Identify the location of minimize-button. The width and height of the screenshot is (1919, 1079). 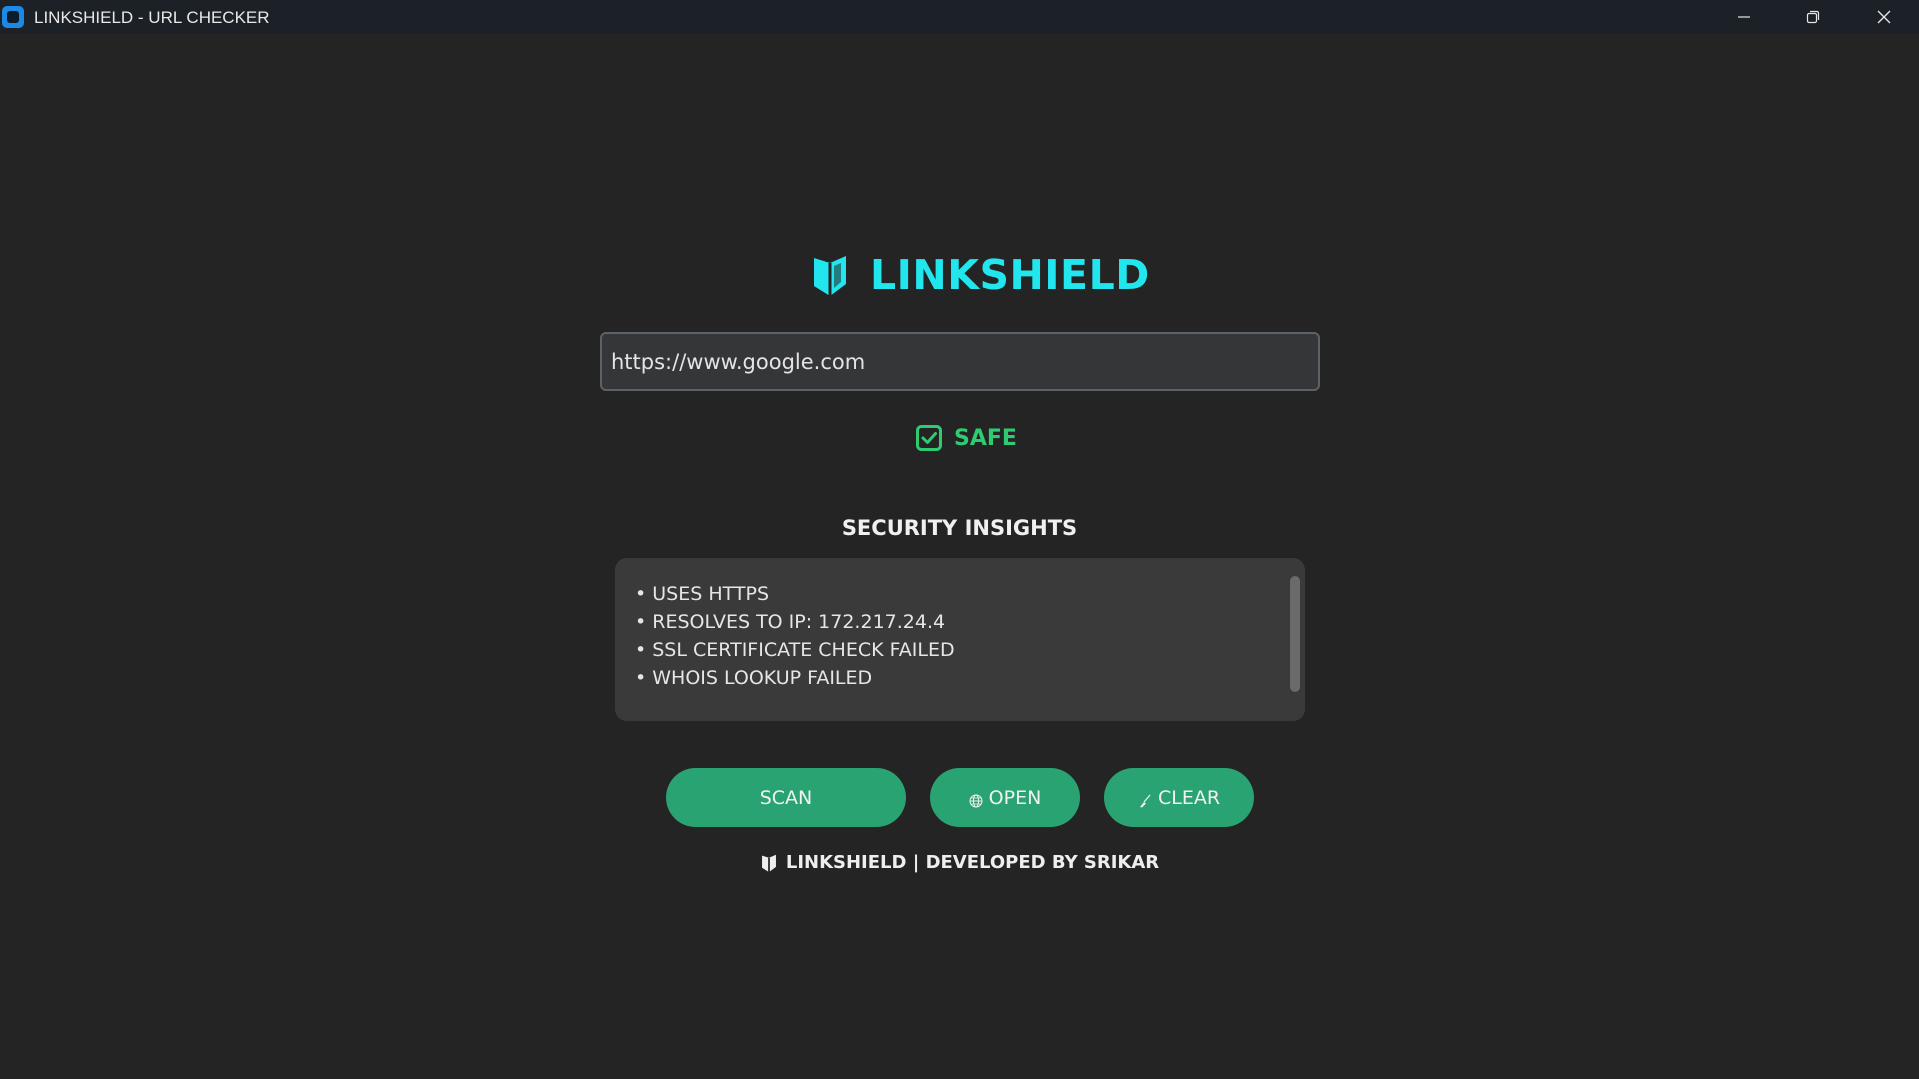
(1744, 17).